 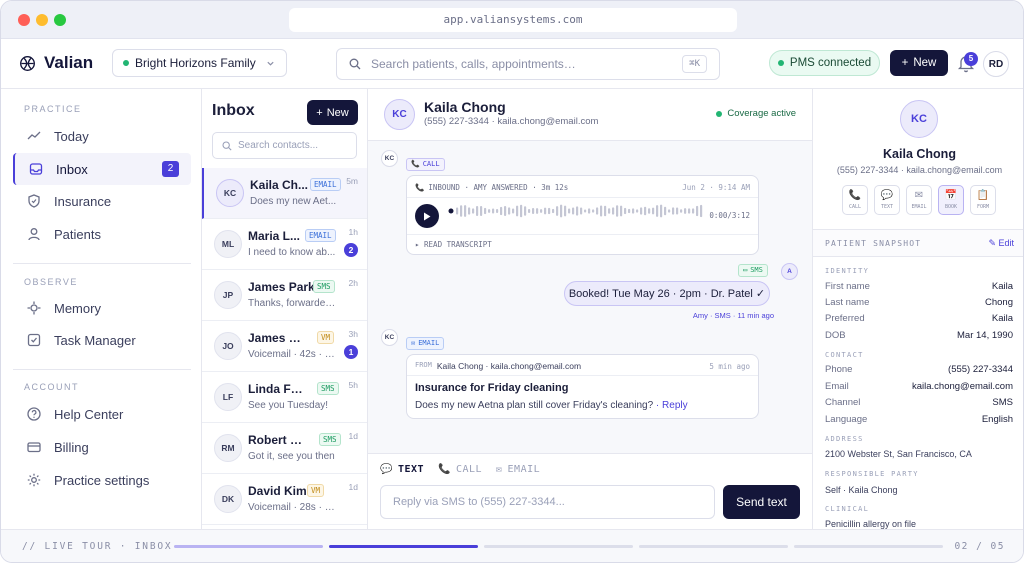 What do you see at coordinates (843, 402) in the screenshot?
I see `field-label: Channel` at bounding box center [843, 402].